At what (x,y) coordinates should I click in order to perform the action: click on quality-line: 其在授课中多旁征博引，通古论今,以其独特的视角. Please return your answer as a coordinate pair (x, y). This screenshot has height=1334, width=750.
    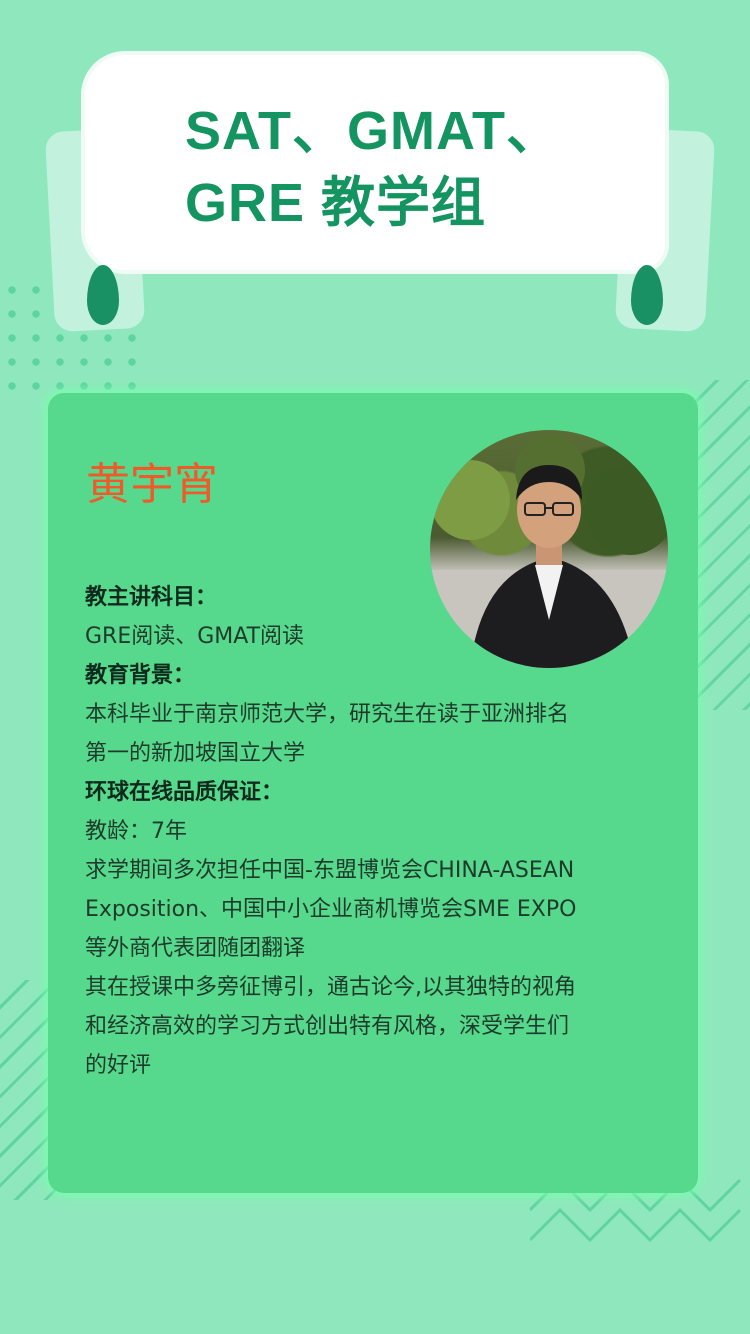
    Looking at the image, I should click on (330, 987).